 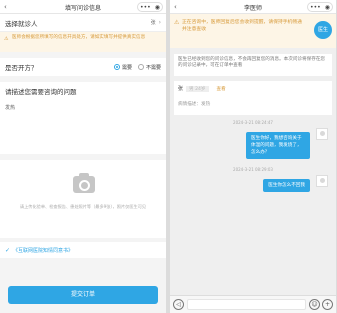 What do you see at coordinates (126, 67) in the screenshot?
I see `radio-need-label: 需要` at bounding box center [126, 67].